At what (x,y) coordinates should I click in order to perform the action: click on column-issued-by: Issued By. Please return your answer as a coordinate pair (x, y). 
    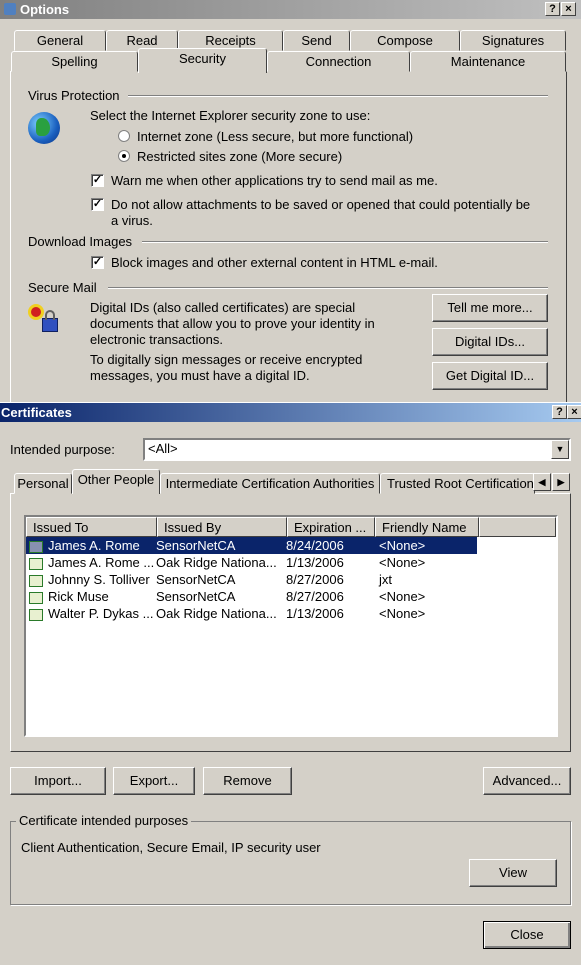
    Looking at the image, I should click on (222, 527).